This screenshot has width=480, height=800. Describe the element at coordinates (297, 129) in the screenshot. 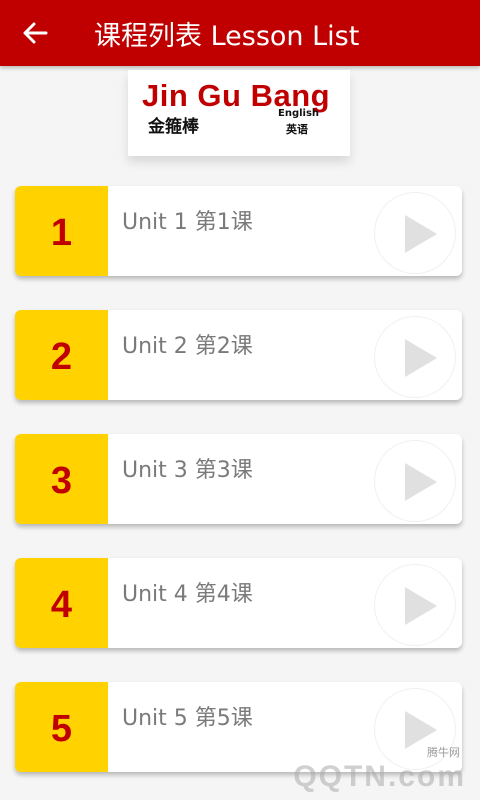

I see `logo-yingyu-text: 英语` at that location.